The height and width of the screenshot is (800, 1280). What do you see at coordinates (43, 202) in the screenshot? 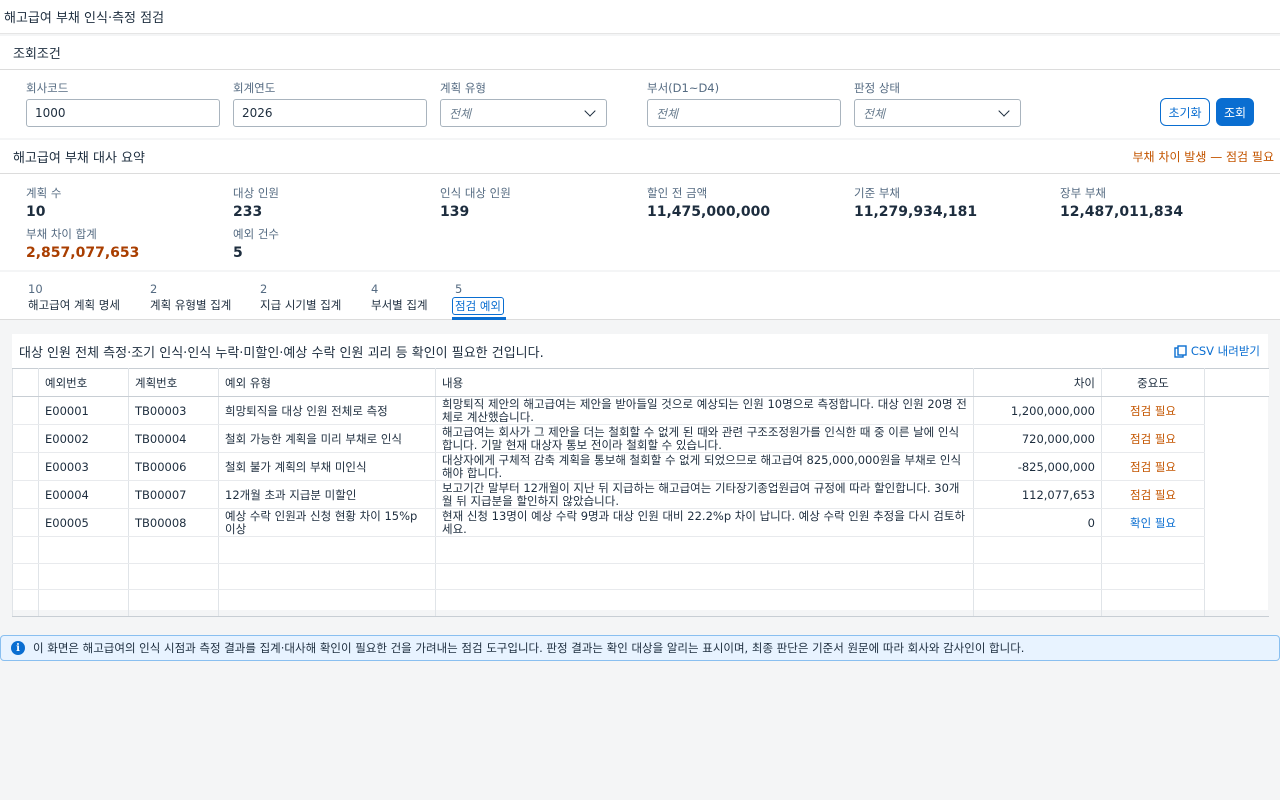
I see `kpi-plan-count: 계획 수 10` at bounding box center [43, 202].